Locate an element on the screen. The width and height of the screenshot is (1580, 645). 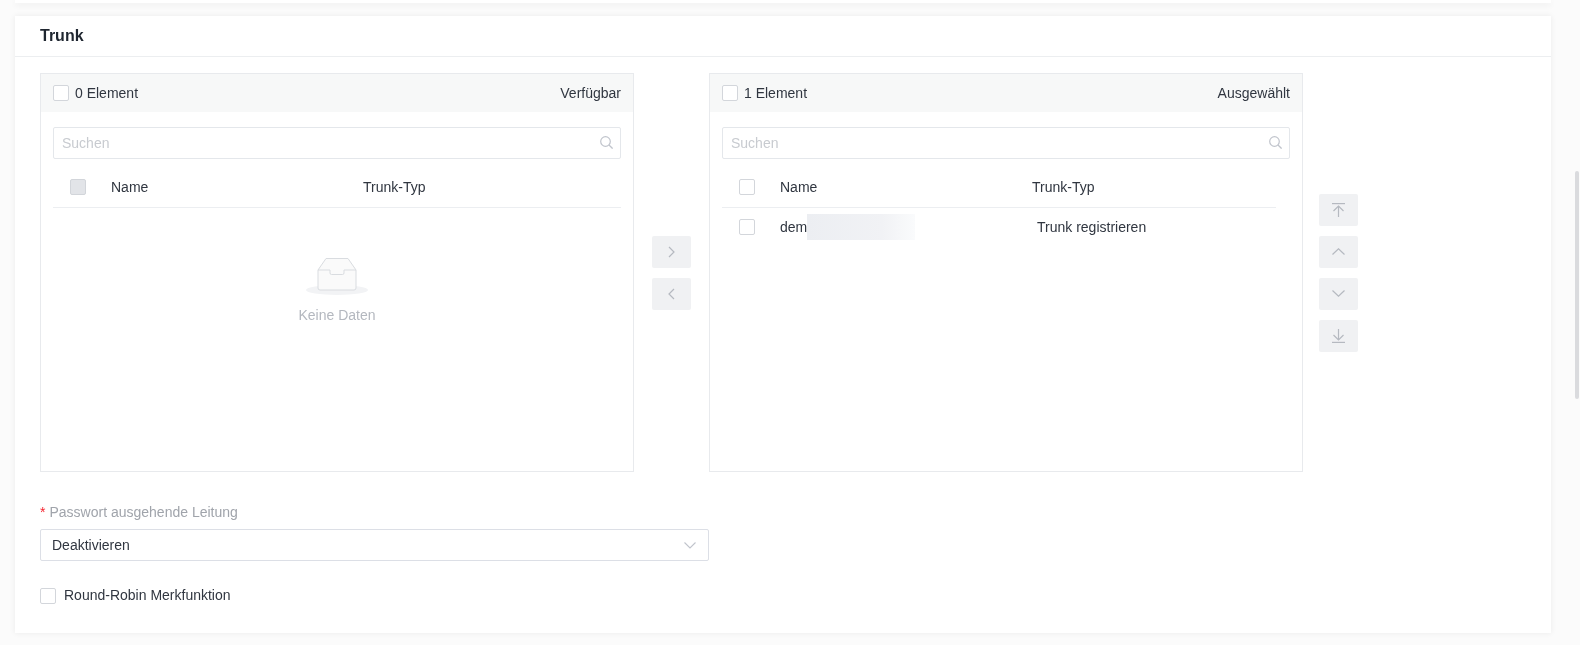
empty-tray-icon is located at coordinates (337, 275).